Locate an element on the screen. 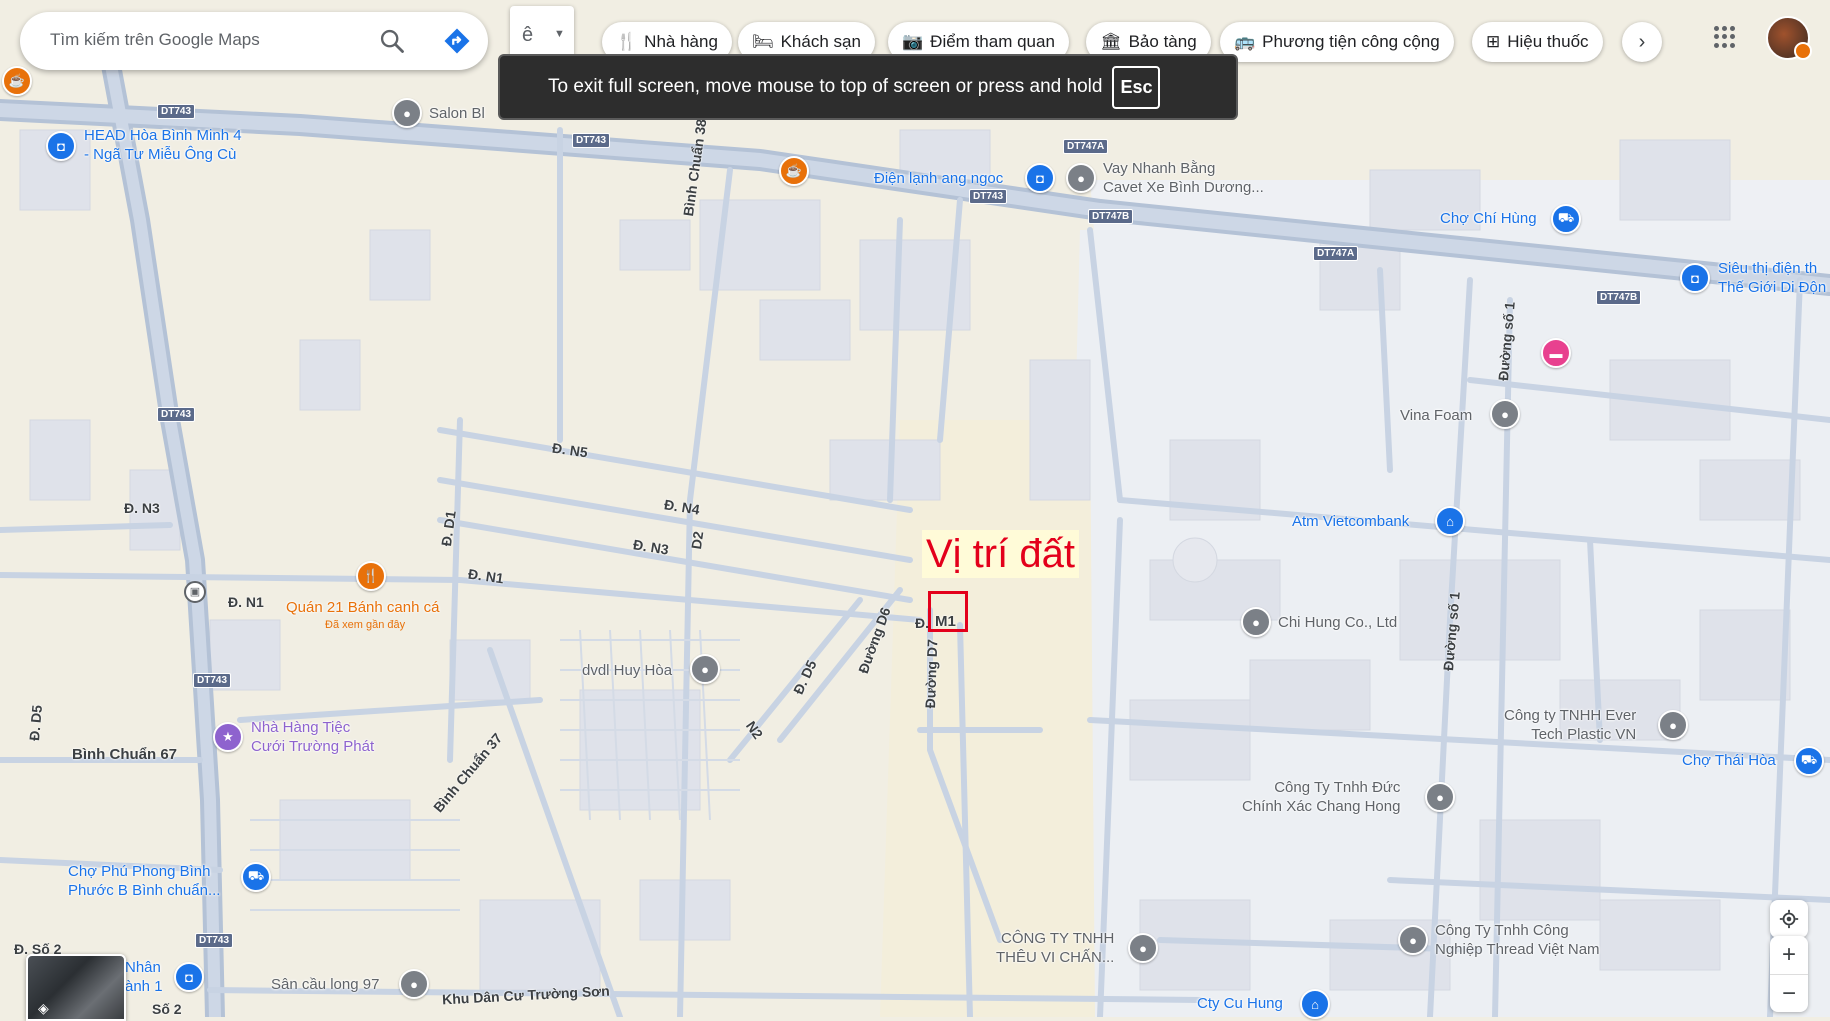 The width and height of the screenshot is (1830, 1021). museum-icon: 🏛 is located at coordinates (1111, 41).